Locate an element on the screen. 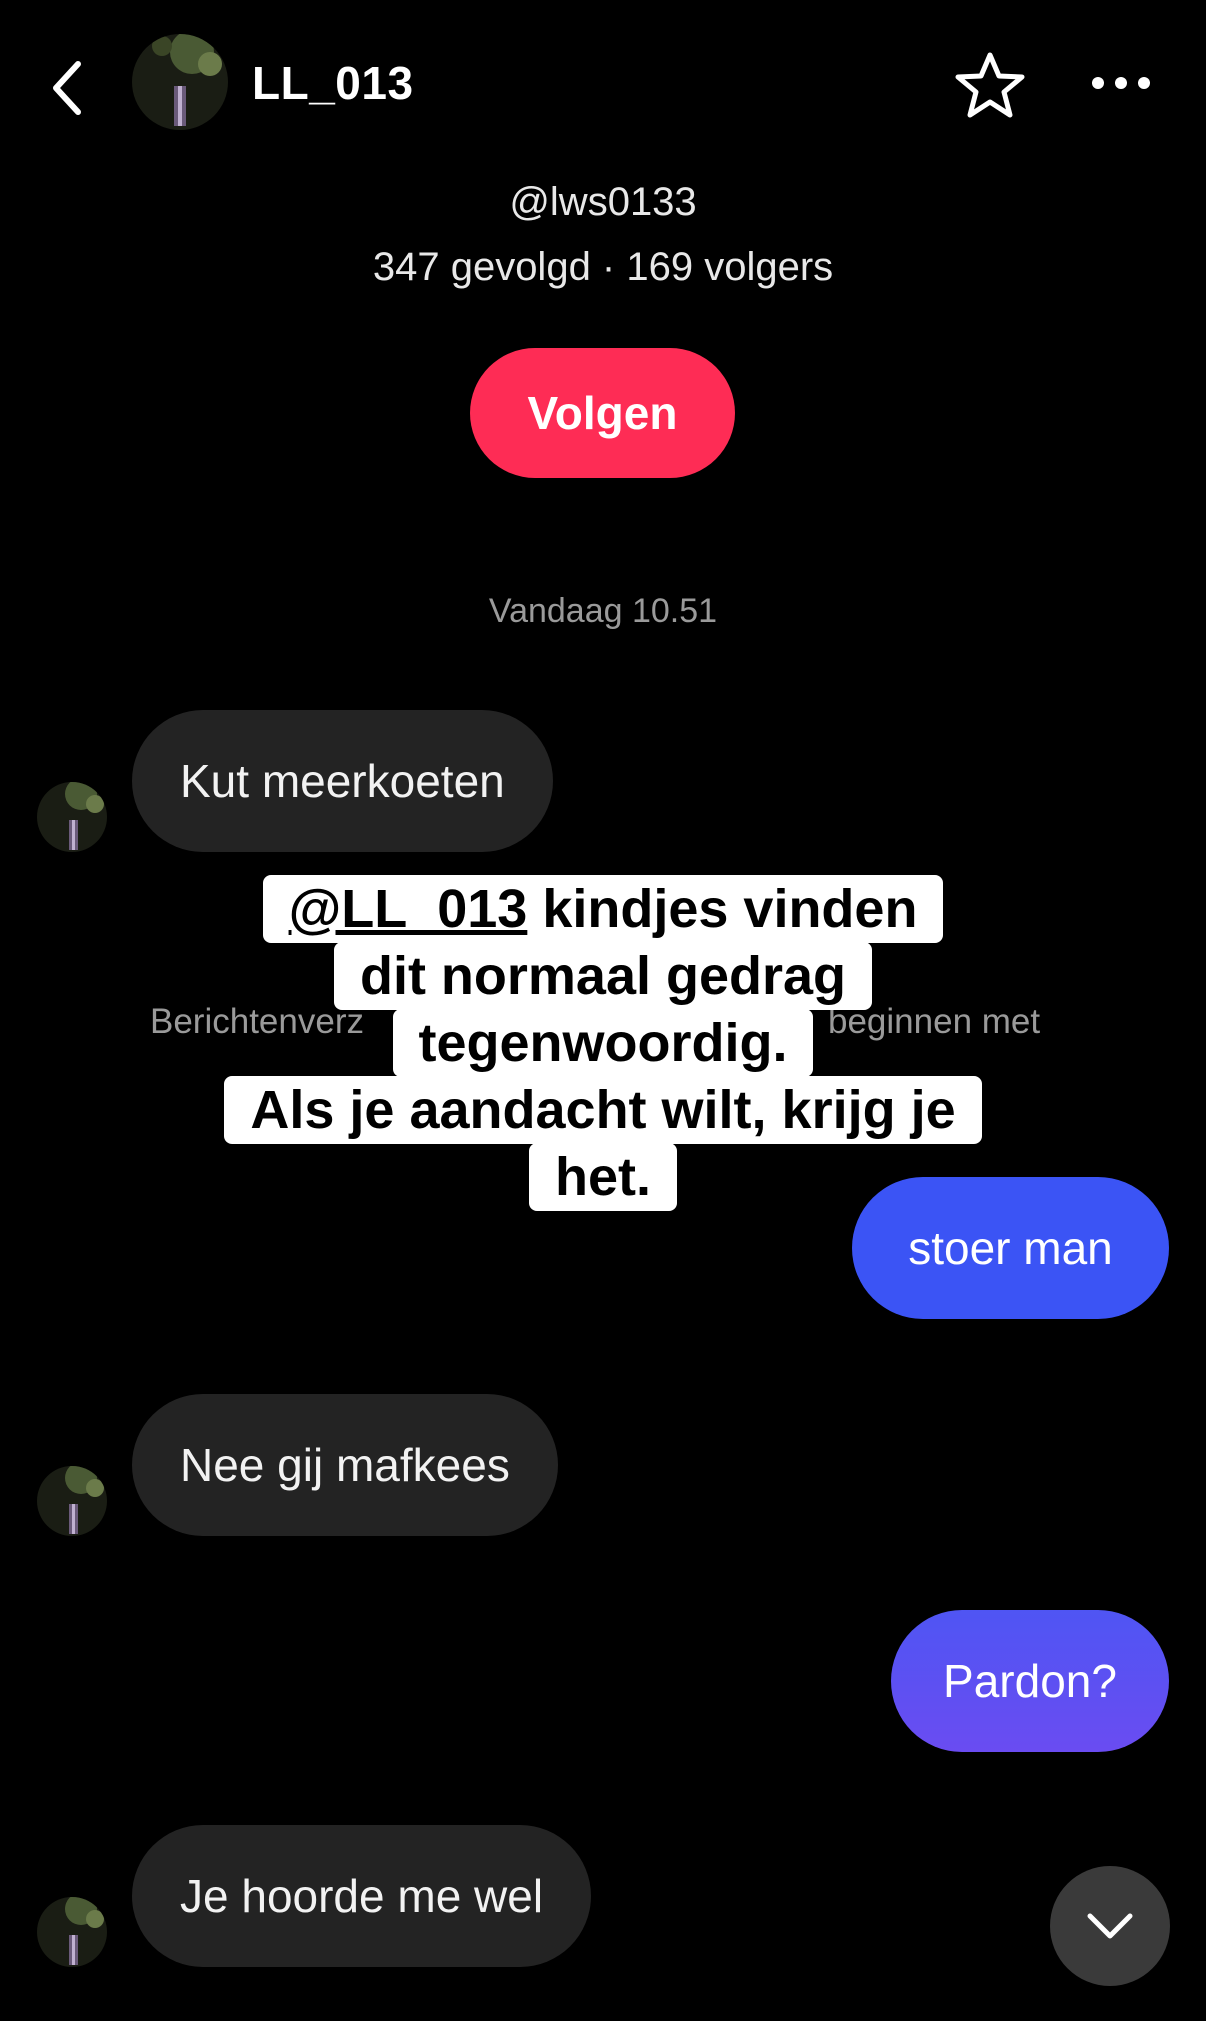  message-bubble-incoming: Nee gij mafkees is located at coordinates (345, 1465).